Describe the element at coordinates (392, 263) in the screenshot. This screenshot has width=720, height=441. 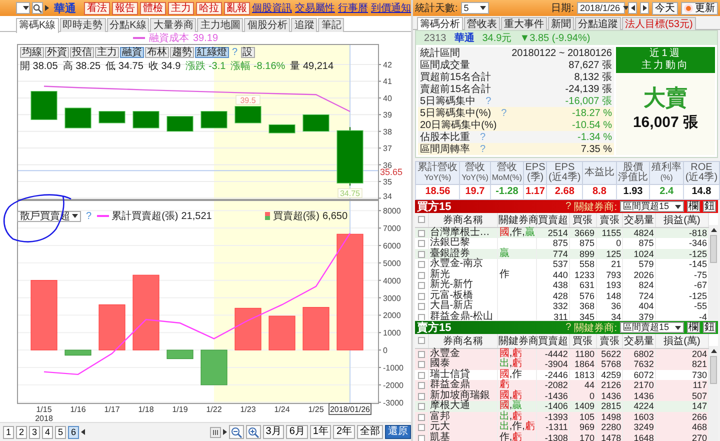
I see `axis-label: 5000` at that location.